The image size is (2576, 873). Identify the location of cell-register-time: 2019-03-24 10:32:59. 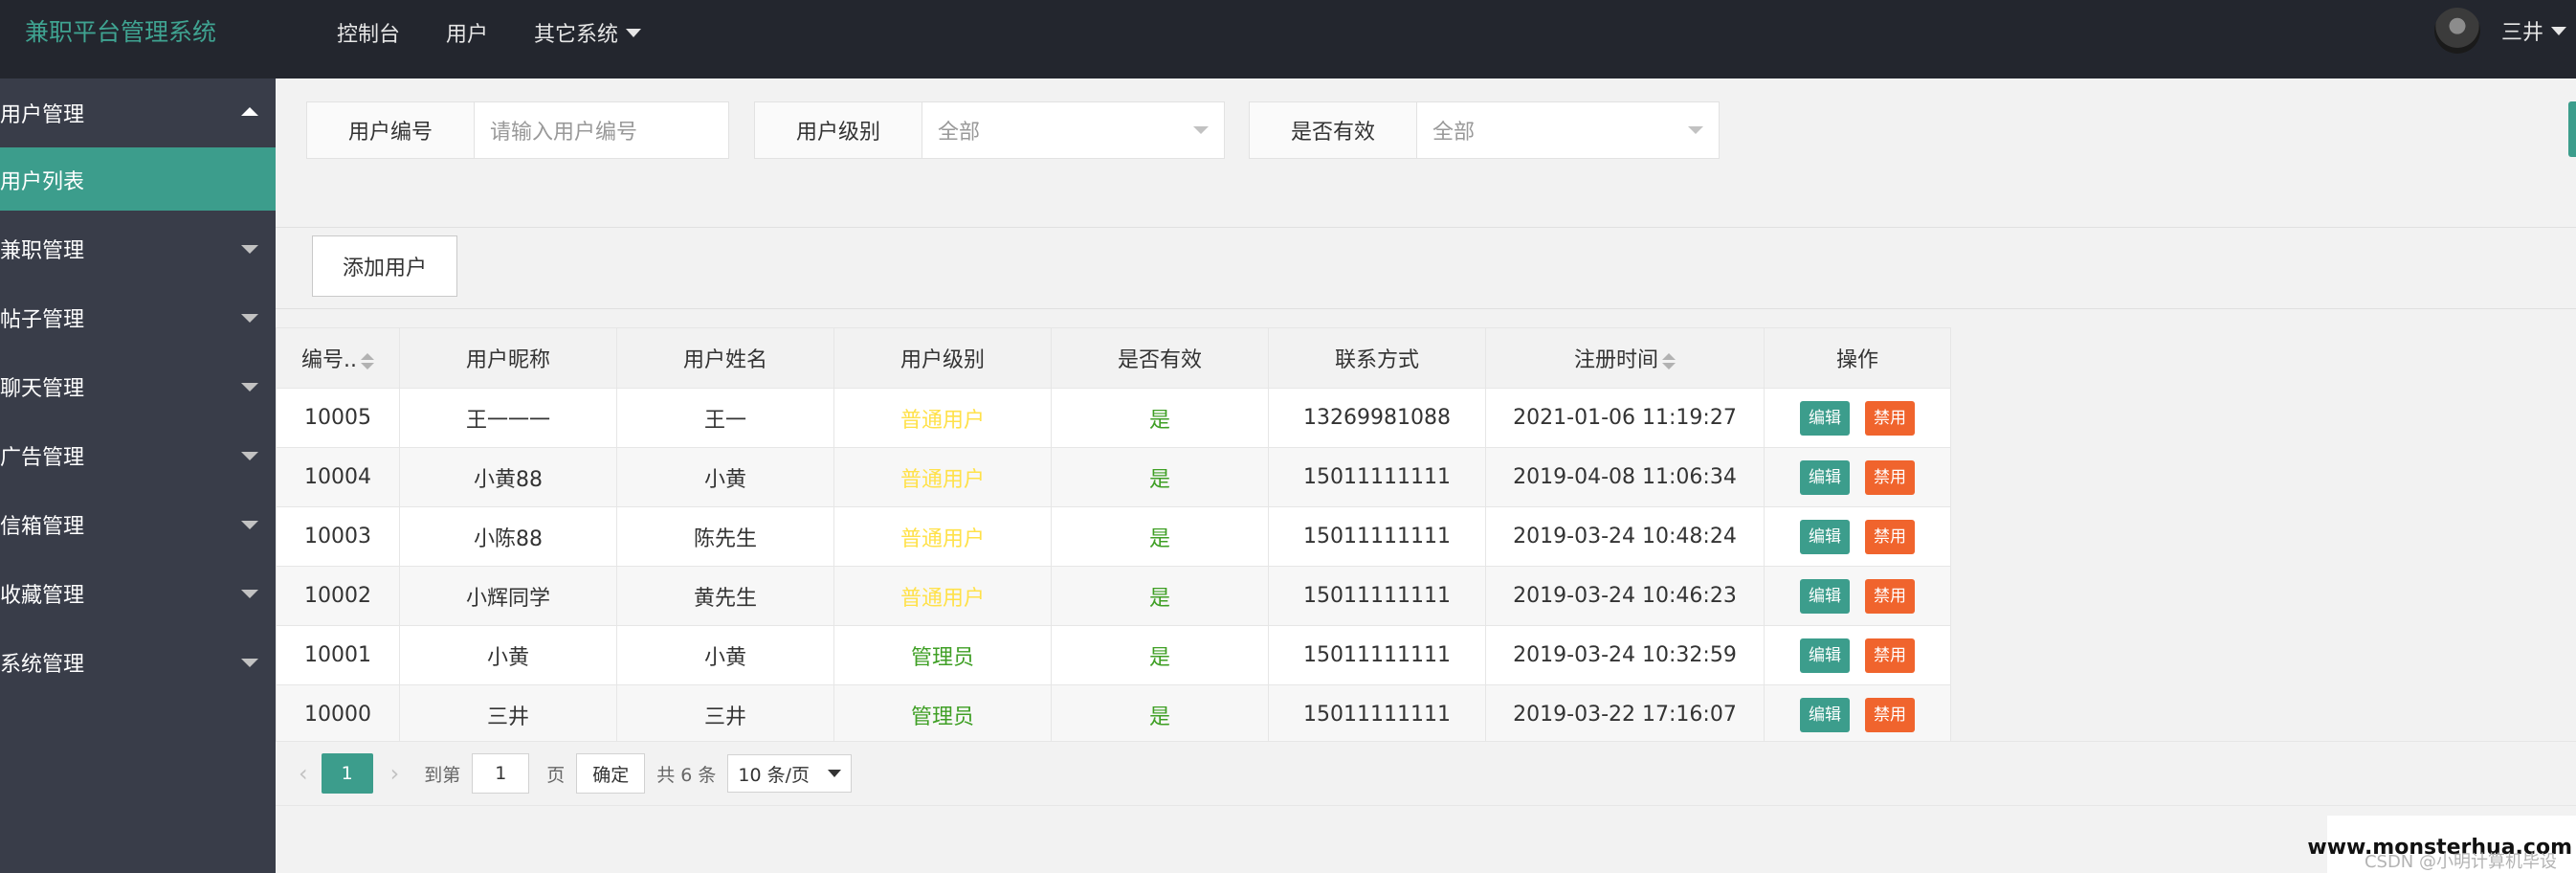
(1625, 655).